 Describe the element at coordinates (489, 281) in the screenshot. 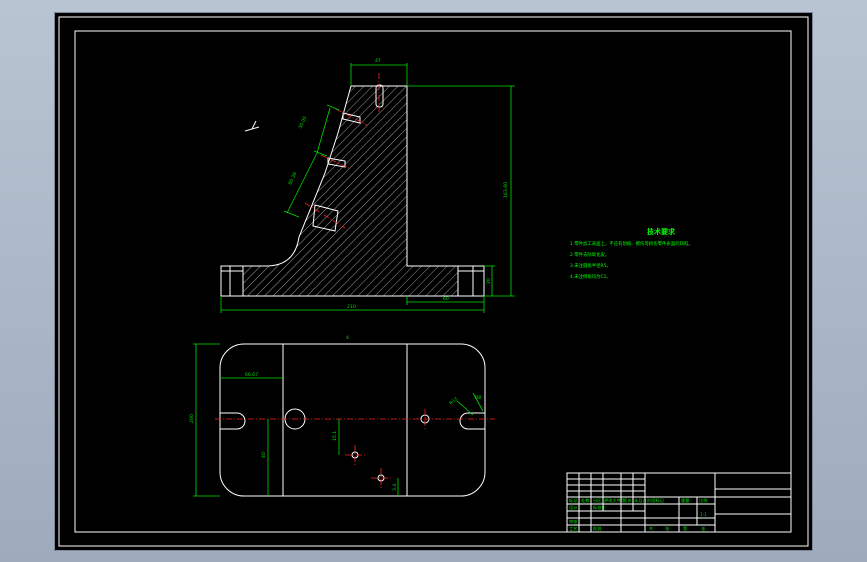

I see `dim-base-height: 20` at that location.